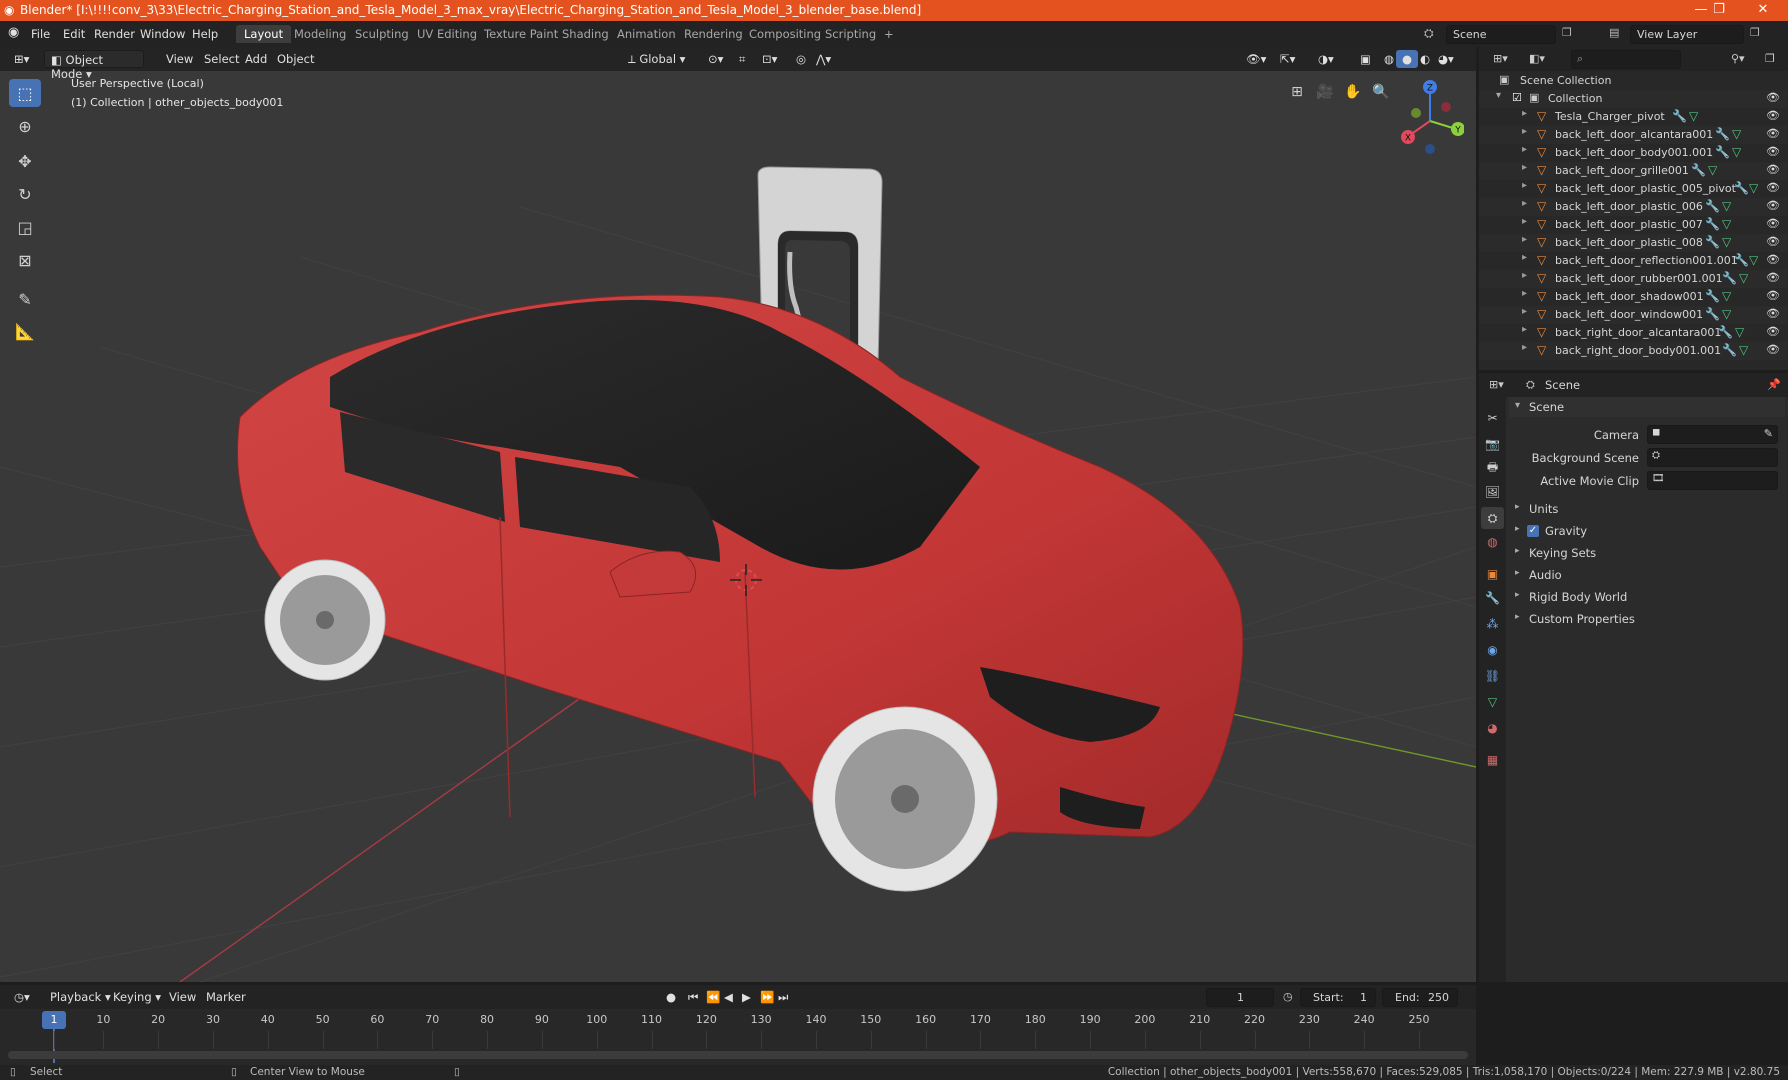  Describe the element at coordinates (1712, 434) in the screenshot. I see `camera-field: ◼ ✎` at that location.